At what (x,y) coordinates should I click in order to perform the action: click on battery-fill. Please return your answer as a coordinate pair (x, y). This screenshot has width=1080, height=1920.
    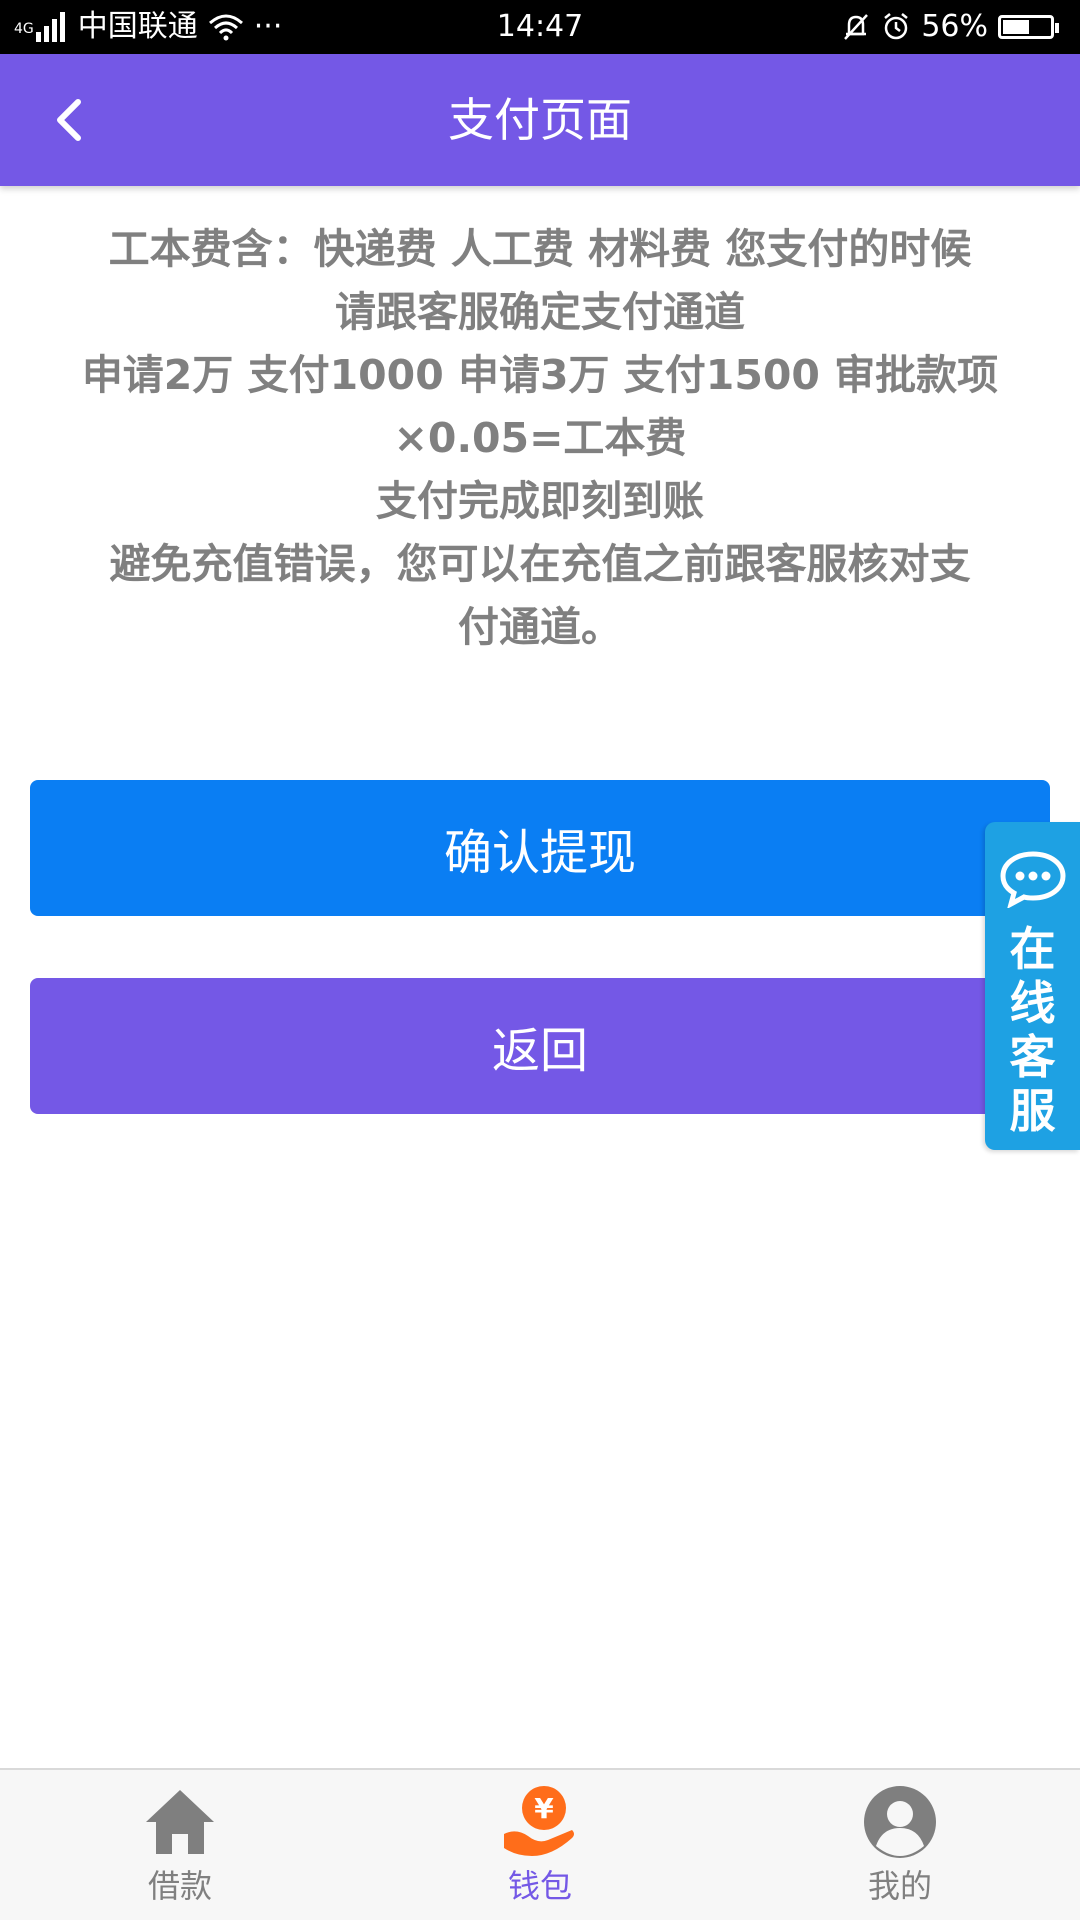
    Looking at the image, I should click on (1016, 27).